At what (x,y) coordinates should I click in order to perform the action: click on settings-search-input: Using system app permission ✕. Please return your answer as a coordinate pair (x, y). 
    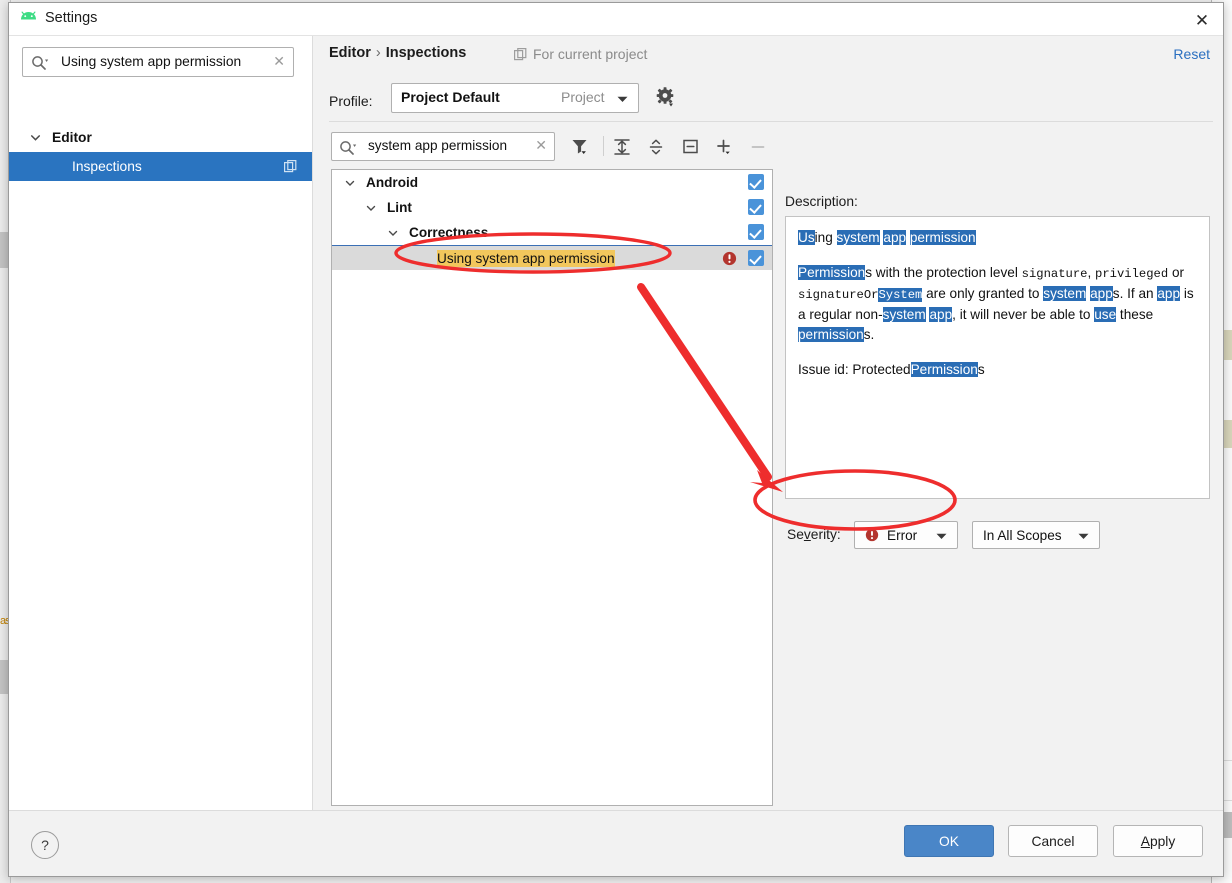
    Looking at the image, I should click on (158, 62).